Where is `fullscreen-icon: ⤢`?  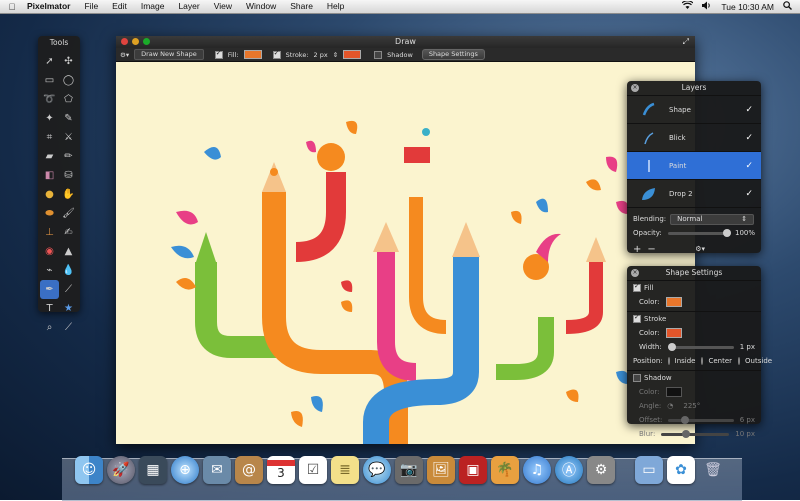
fullscreen-icon: ⤢ is located at coordinates (686, 42).